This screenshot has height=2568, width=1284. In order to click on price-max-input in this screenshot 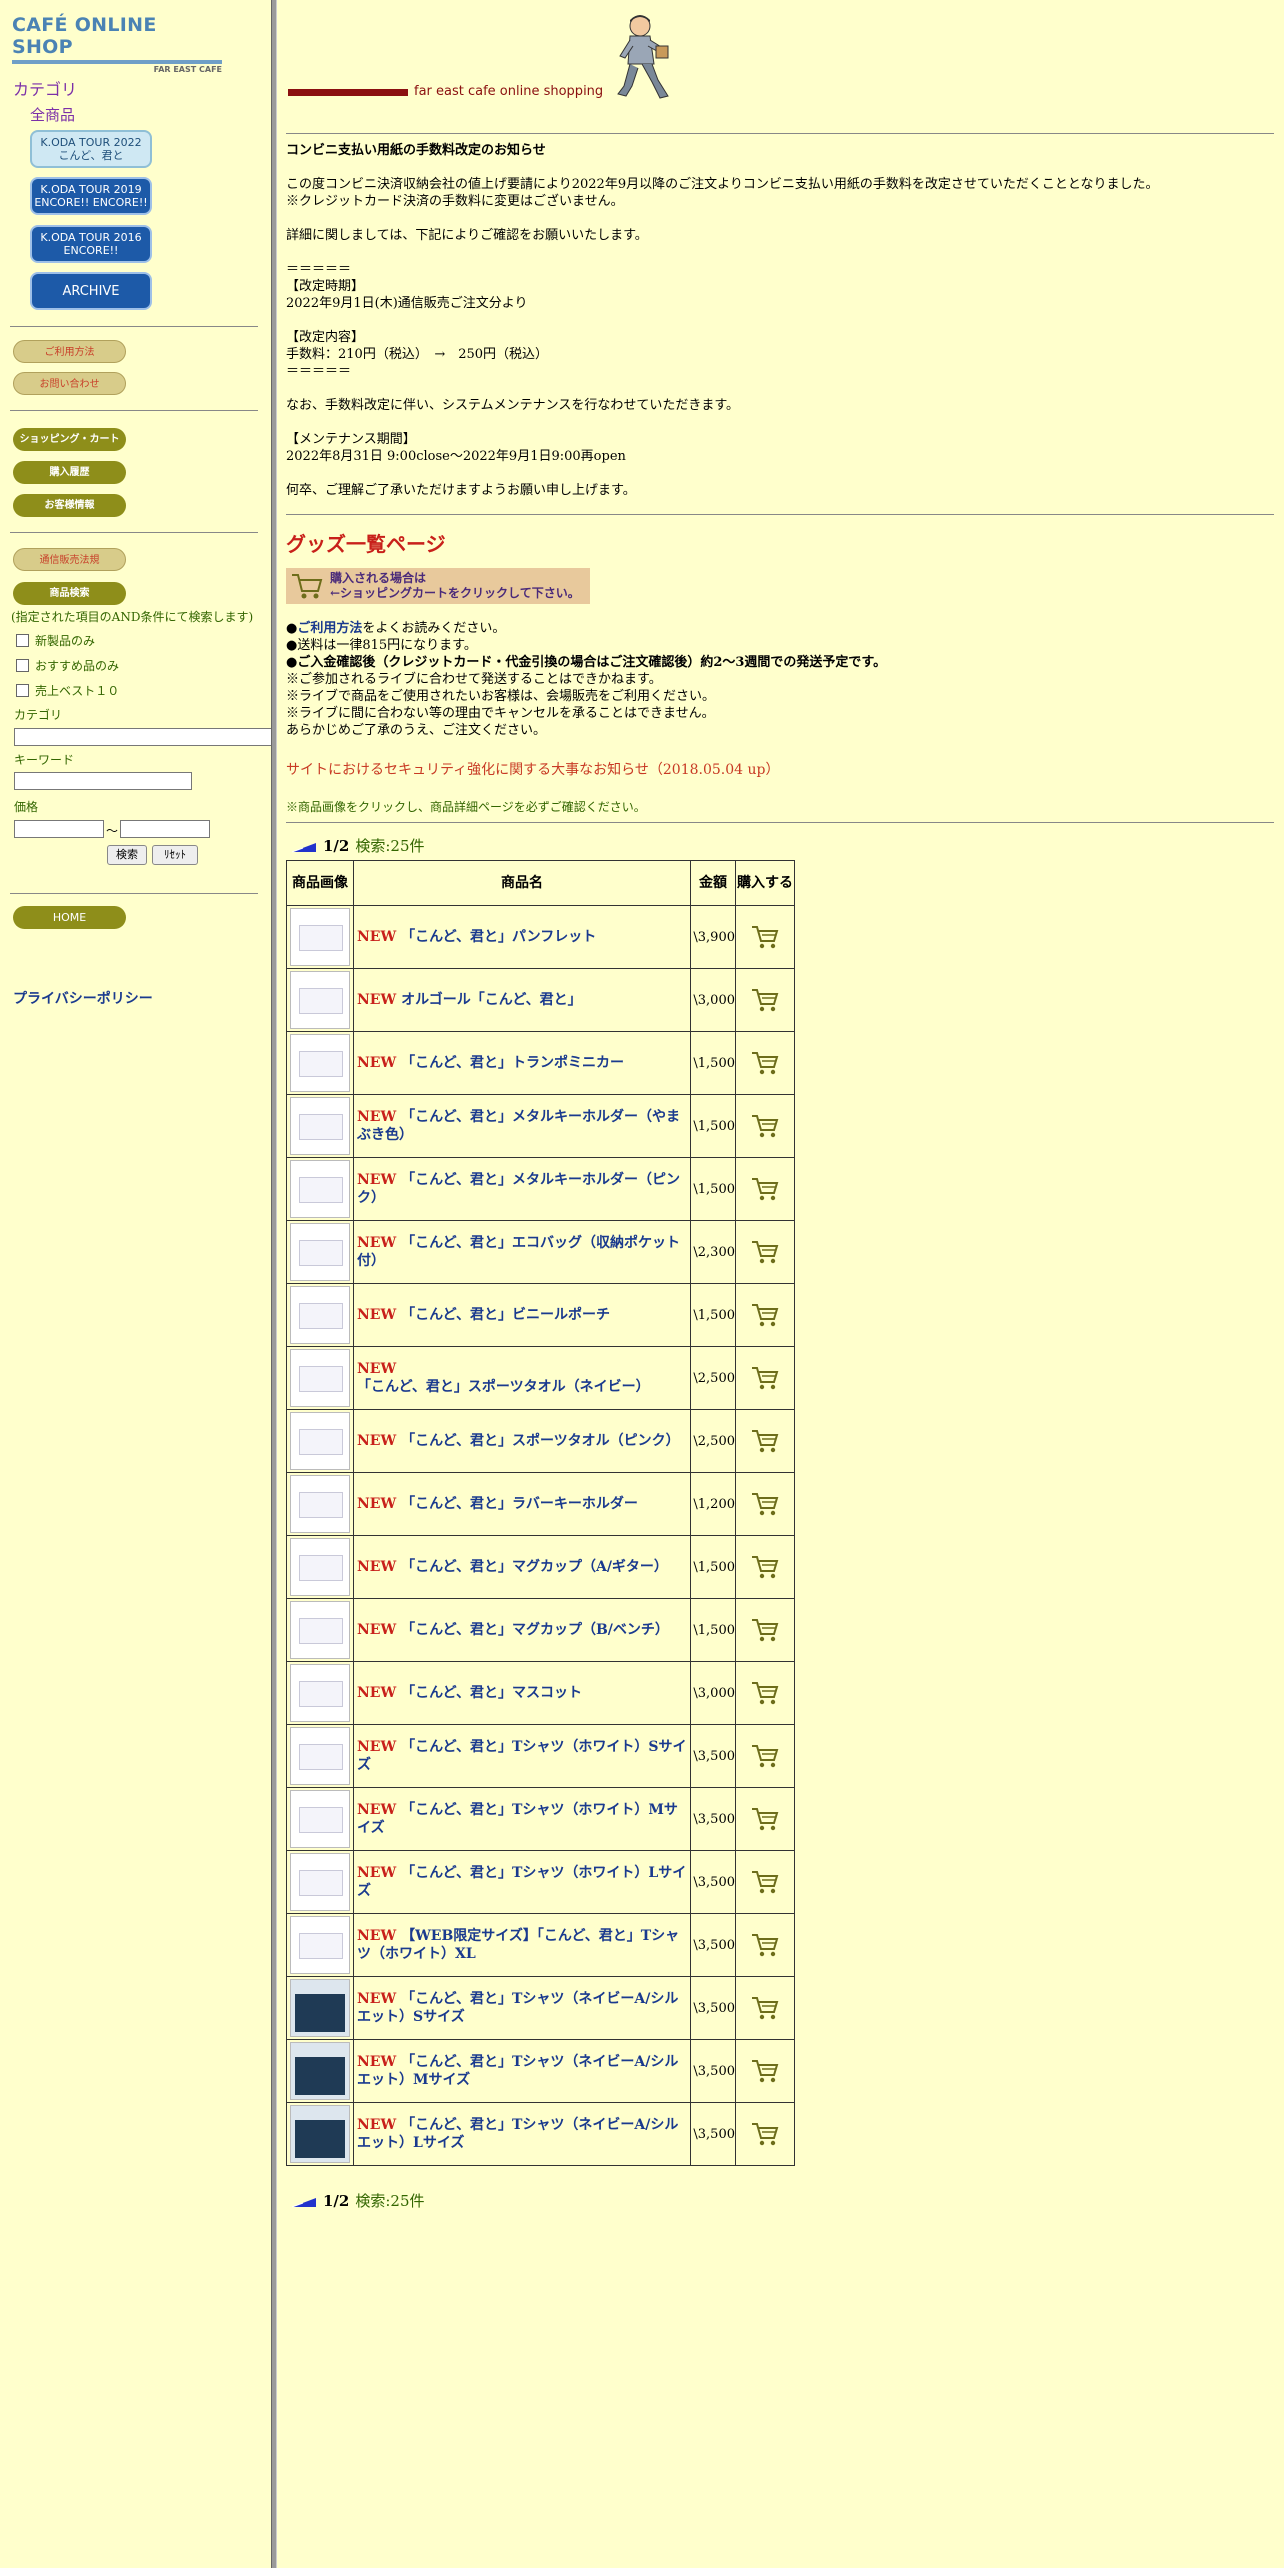, I will do `click(165, 829)`.